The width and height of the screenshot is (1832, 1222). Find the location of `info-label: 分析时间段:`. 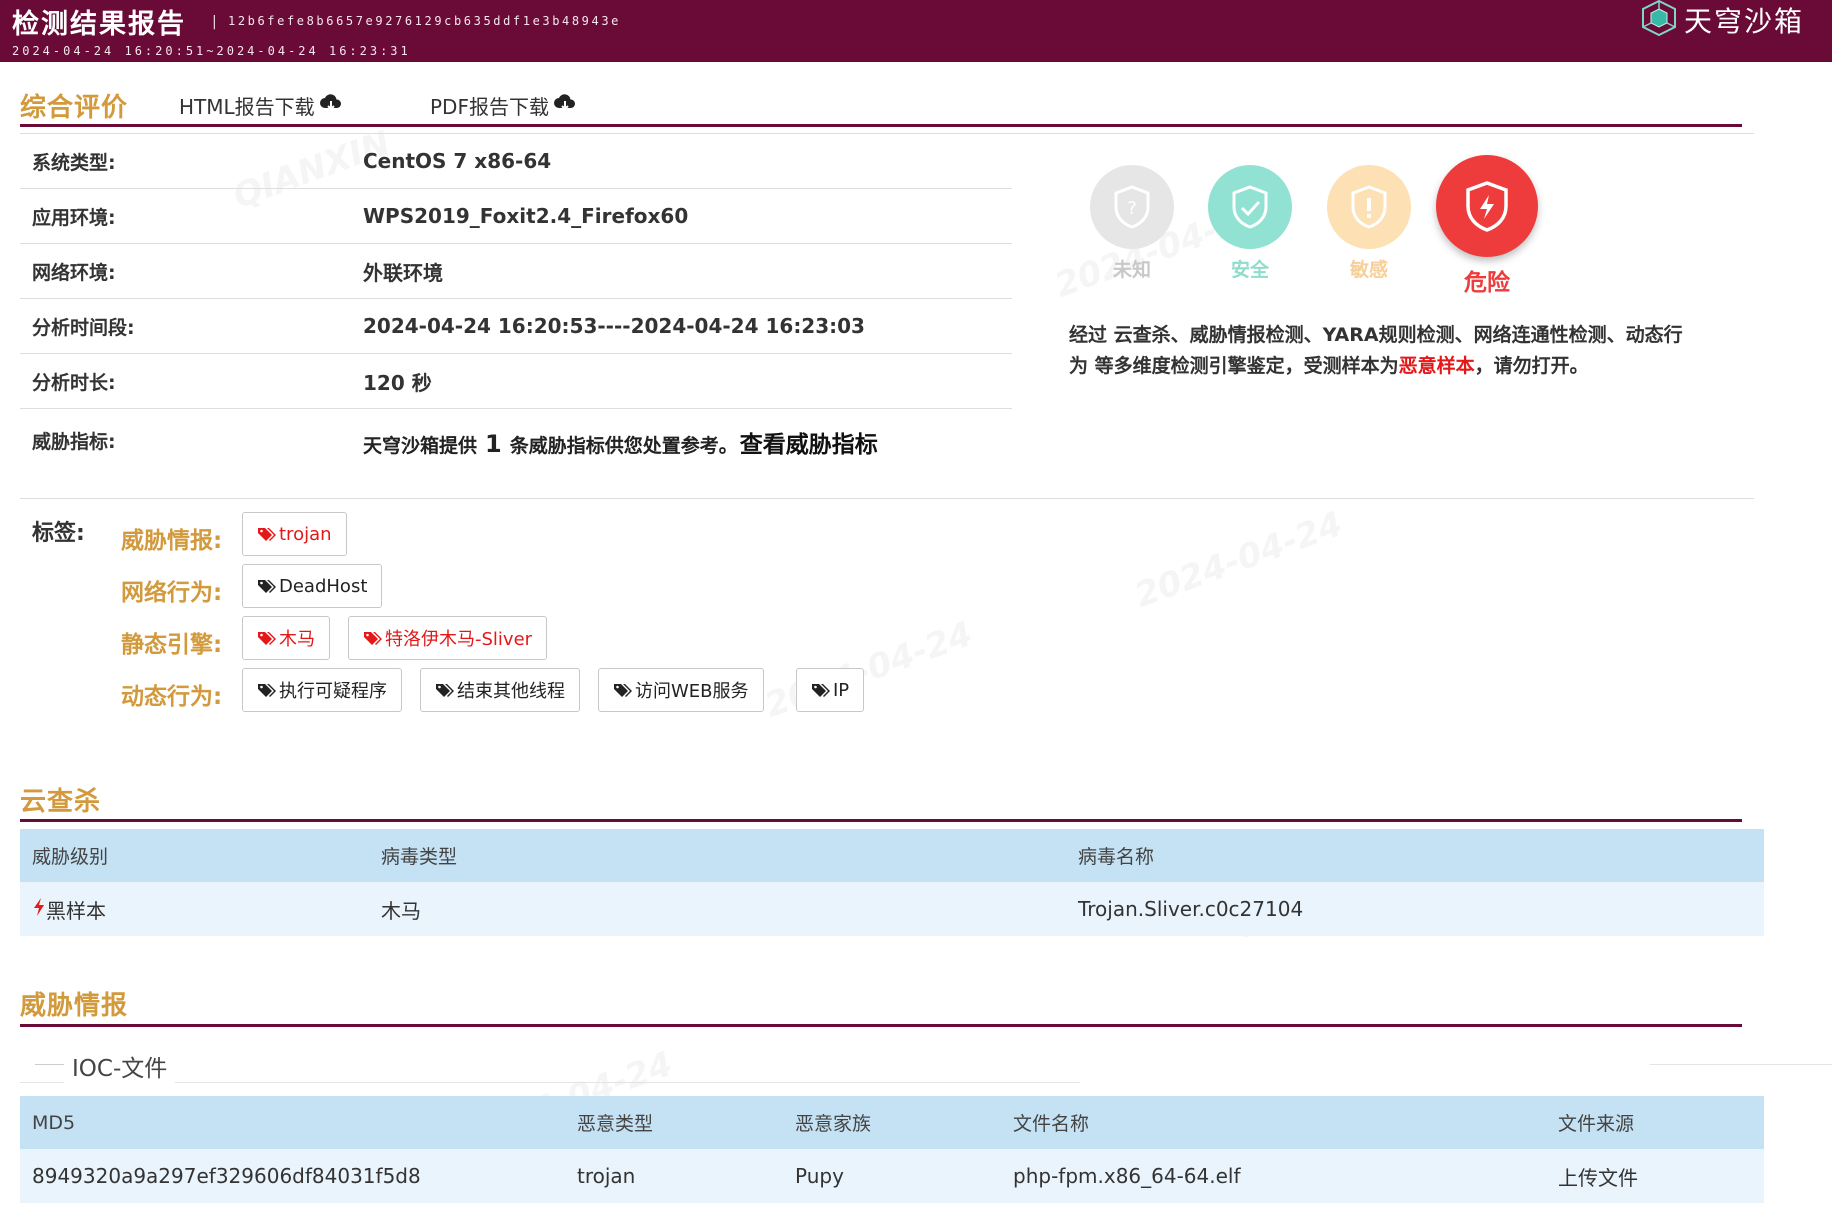

info-label: 分析时间段: is located at coordinates (83, 327).